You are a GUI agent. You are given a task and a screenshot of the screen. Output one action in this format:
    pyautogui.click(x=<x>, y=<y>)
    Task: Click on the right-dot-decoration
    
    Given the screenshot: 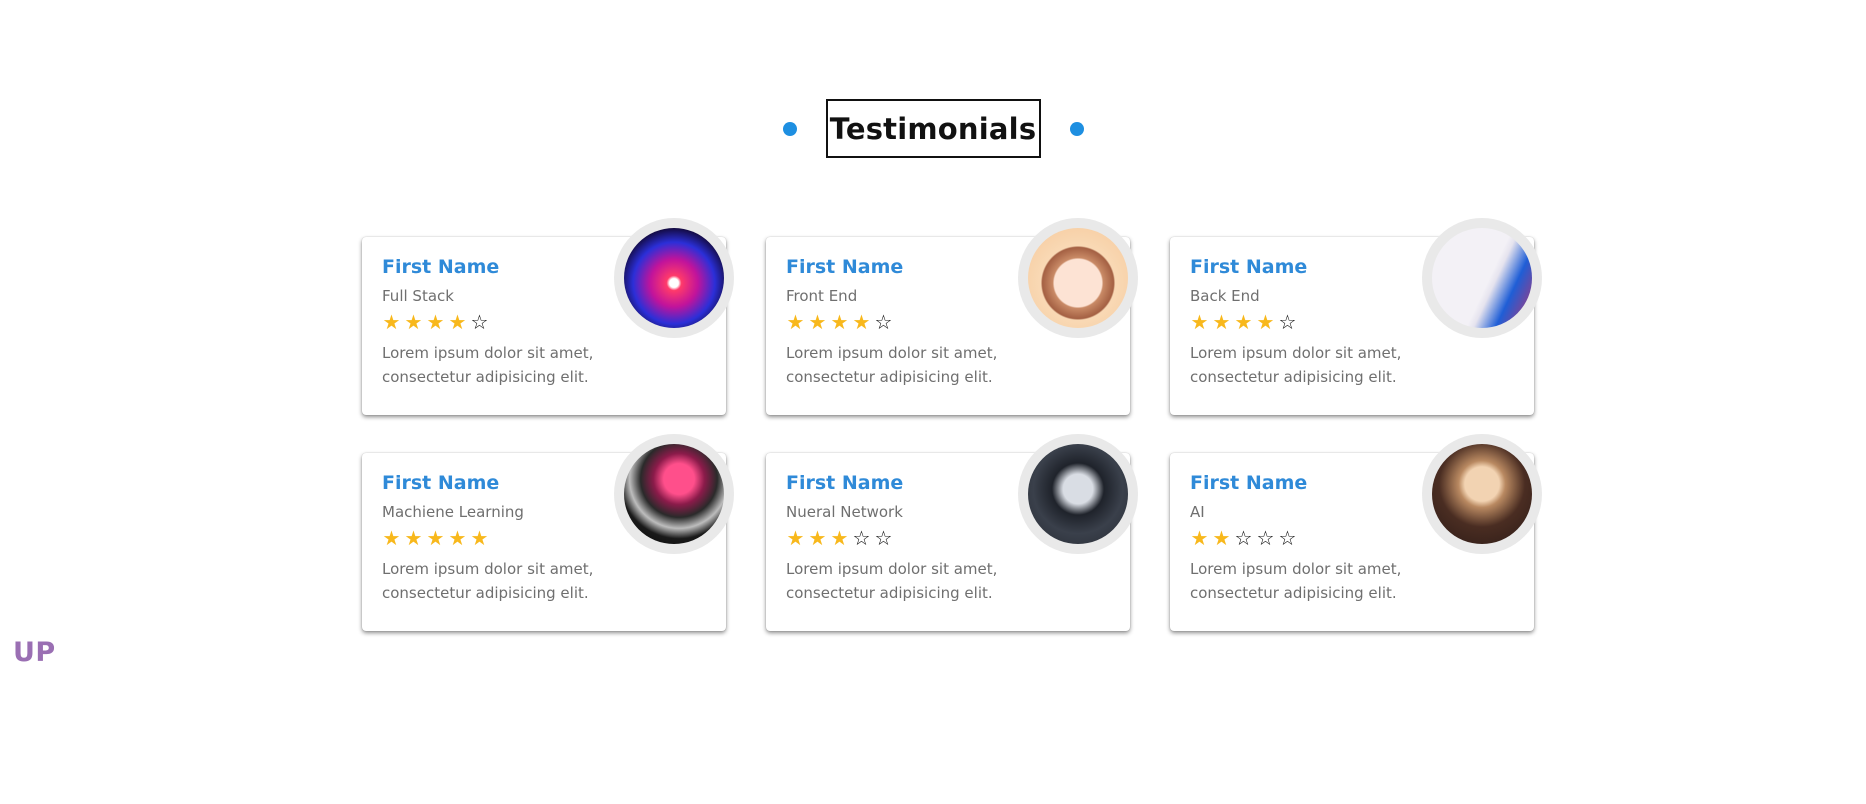 What is the action you would take?
    pyautogui.click(x=1076, y=128)
    